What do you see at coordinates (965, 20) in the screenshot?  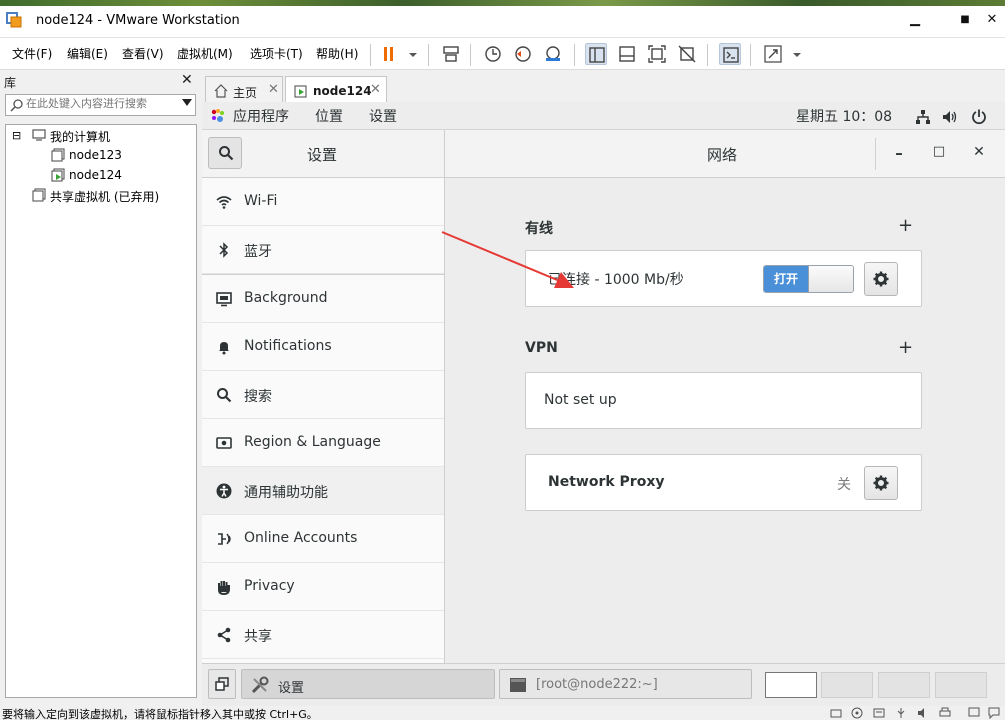 I see `maximize-button: ■` at bounding box center [965, 20].